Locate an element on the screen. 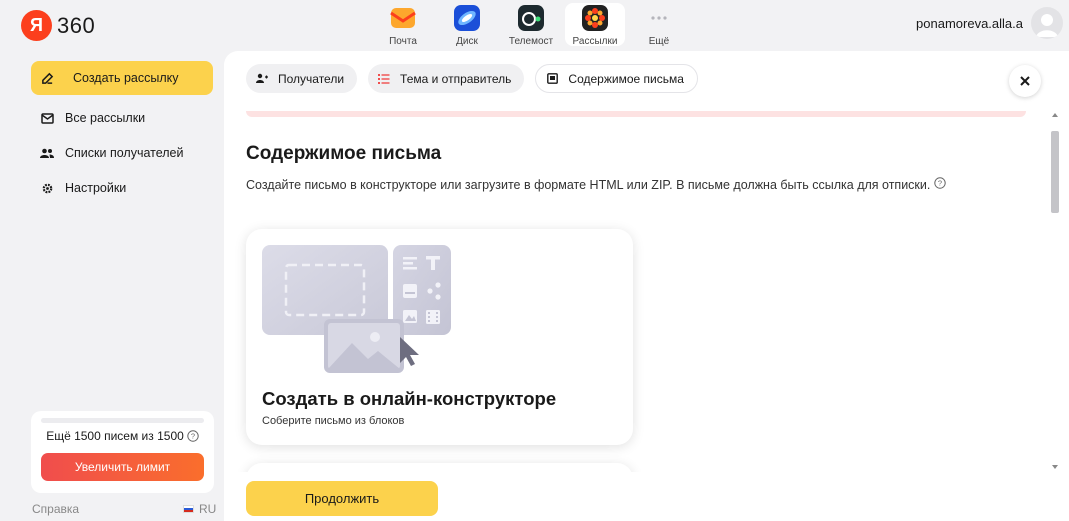 The height and width of the screenshot is (521, 1069). help-link: Справка is located at coordinates (55, 509).